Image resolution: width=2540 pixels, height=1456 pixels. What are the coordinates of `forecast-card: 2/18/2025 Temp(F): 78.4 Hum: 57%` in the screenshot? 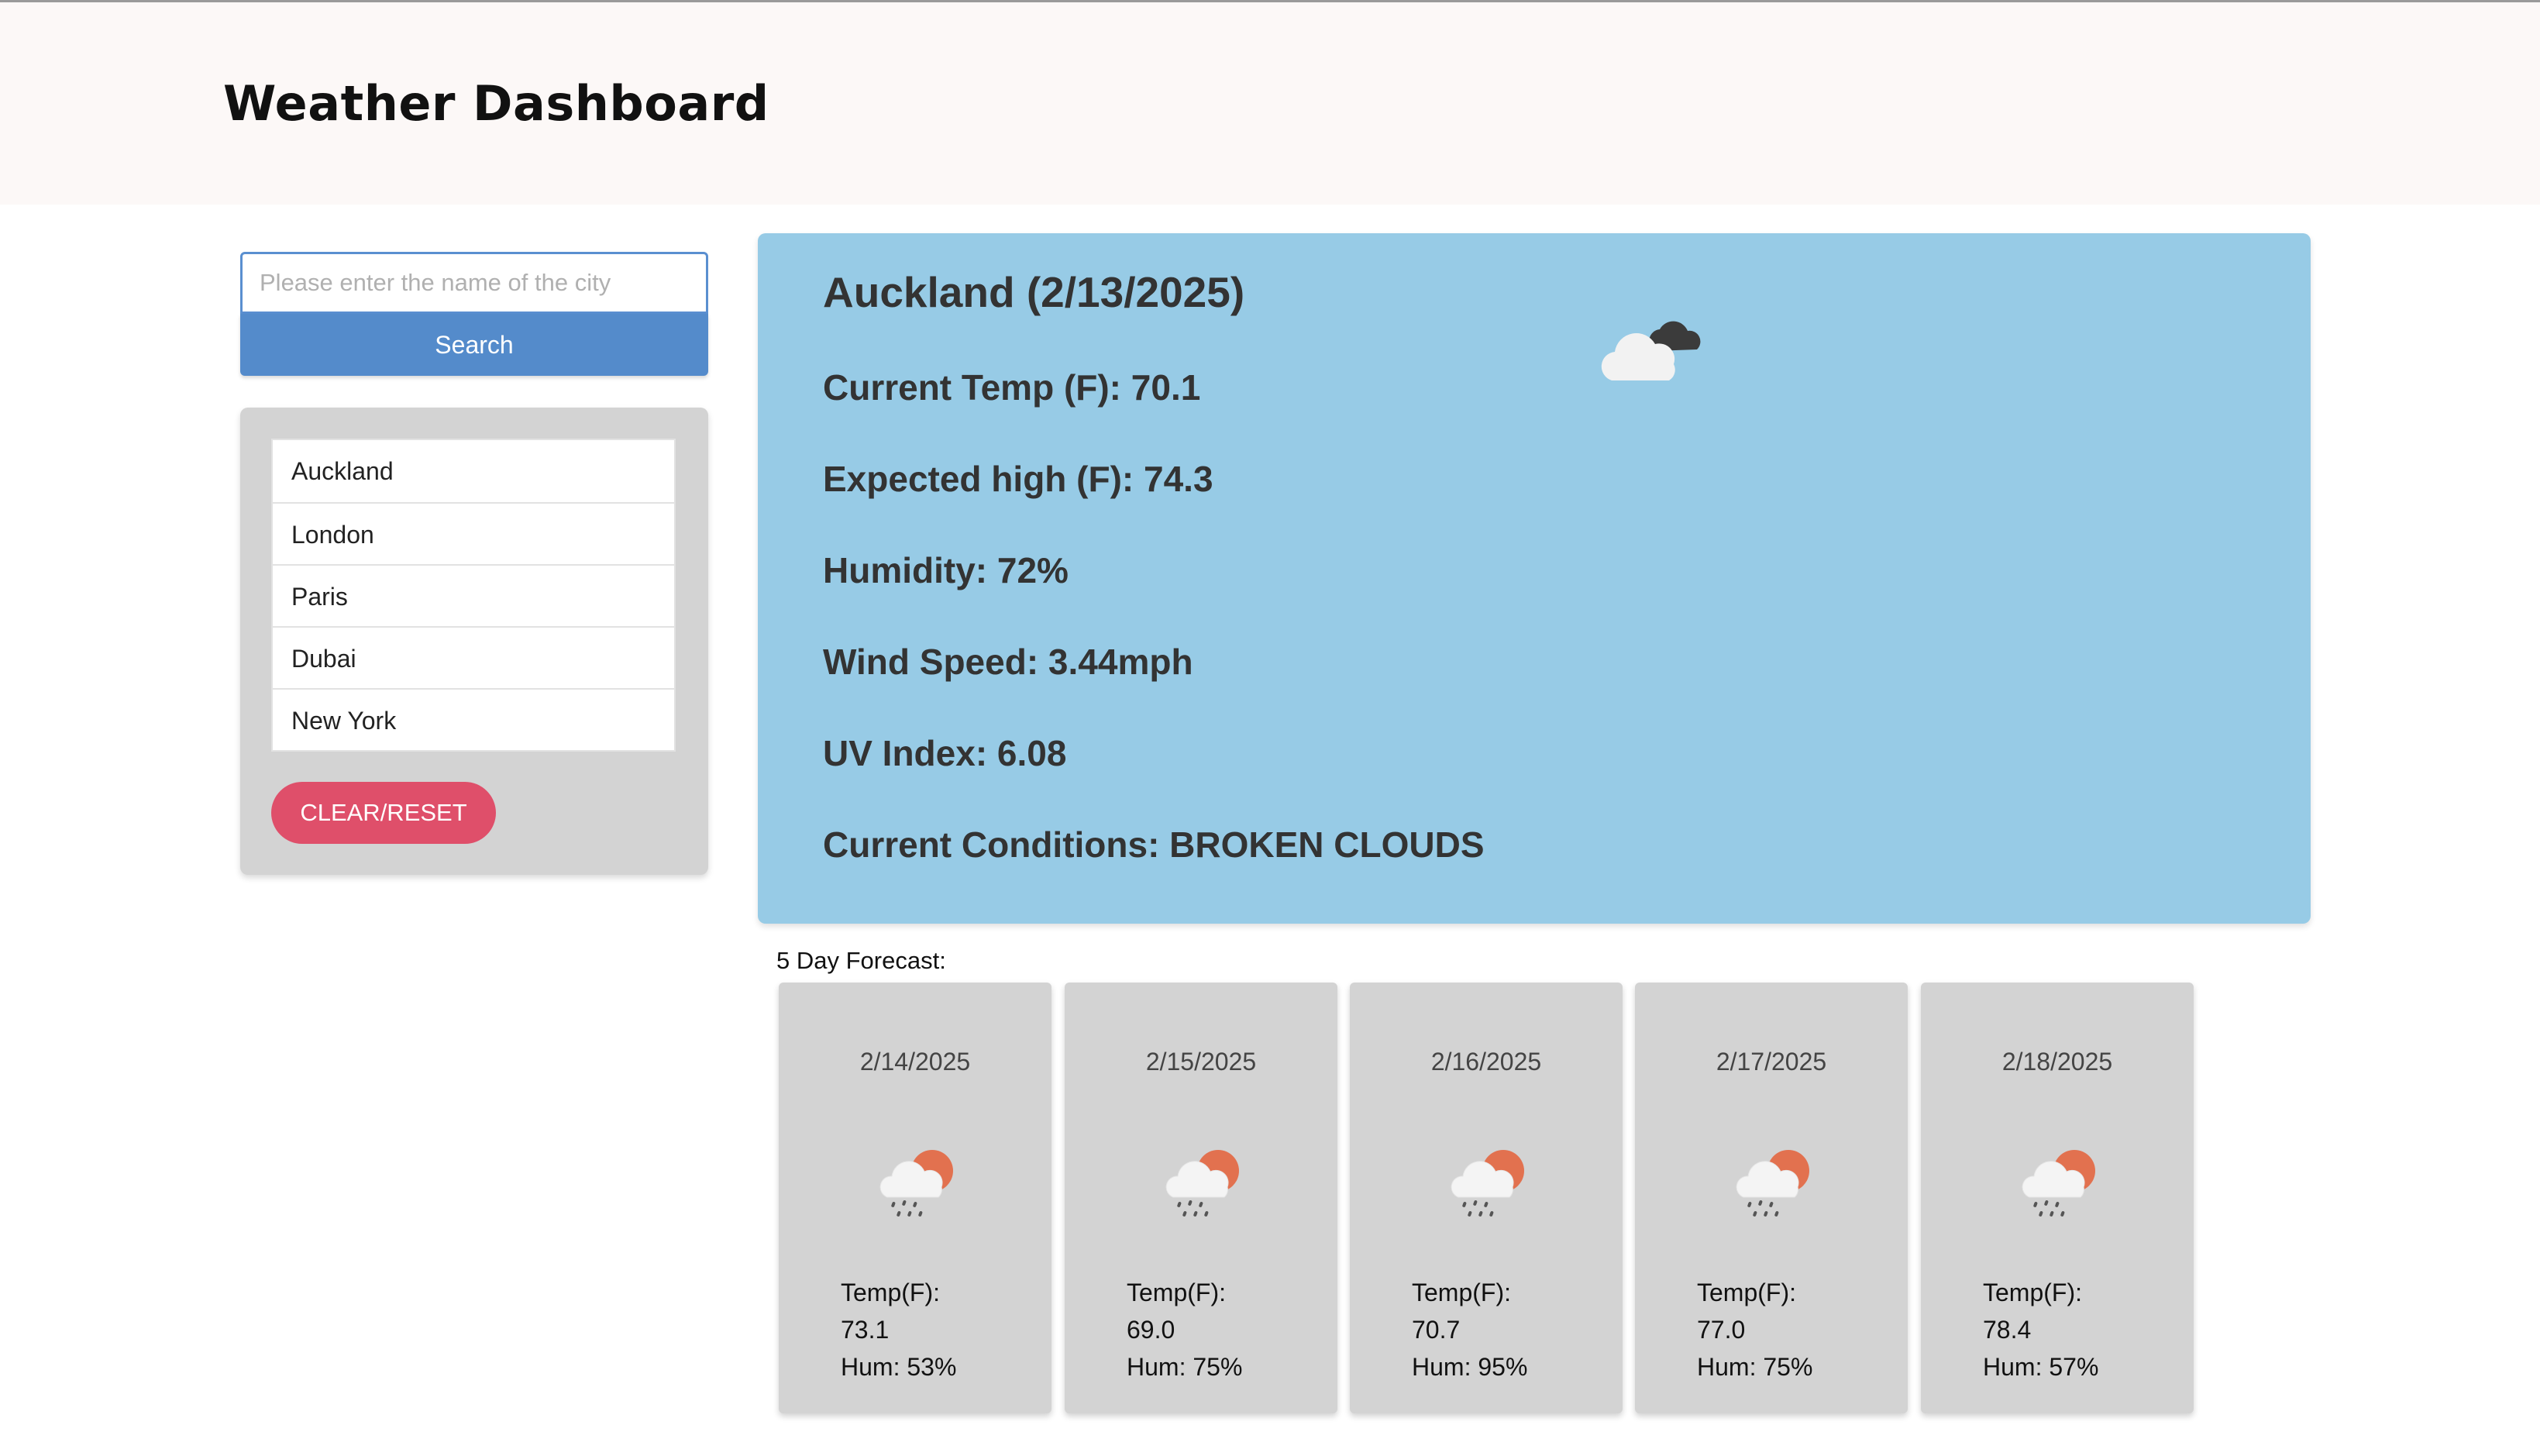 It's located at (2057, 1198).